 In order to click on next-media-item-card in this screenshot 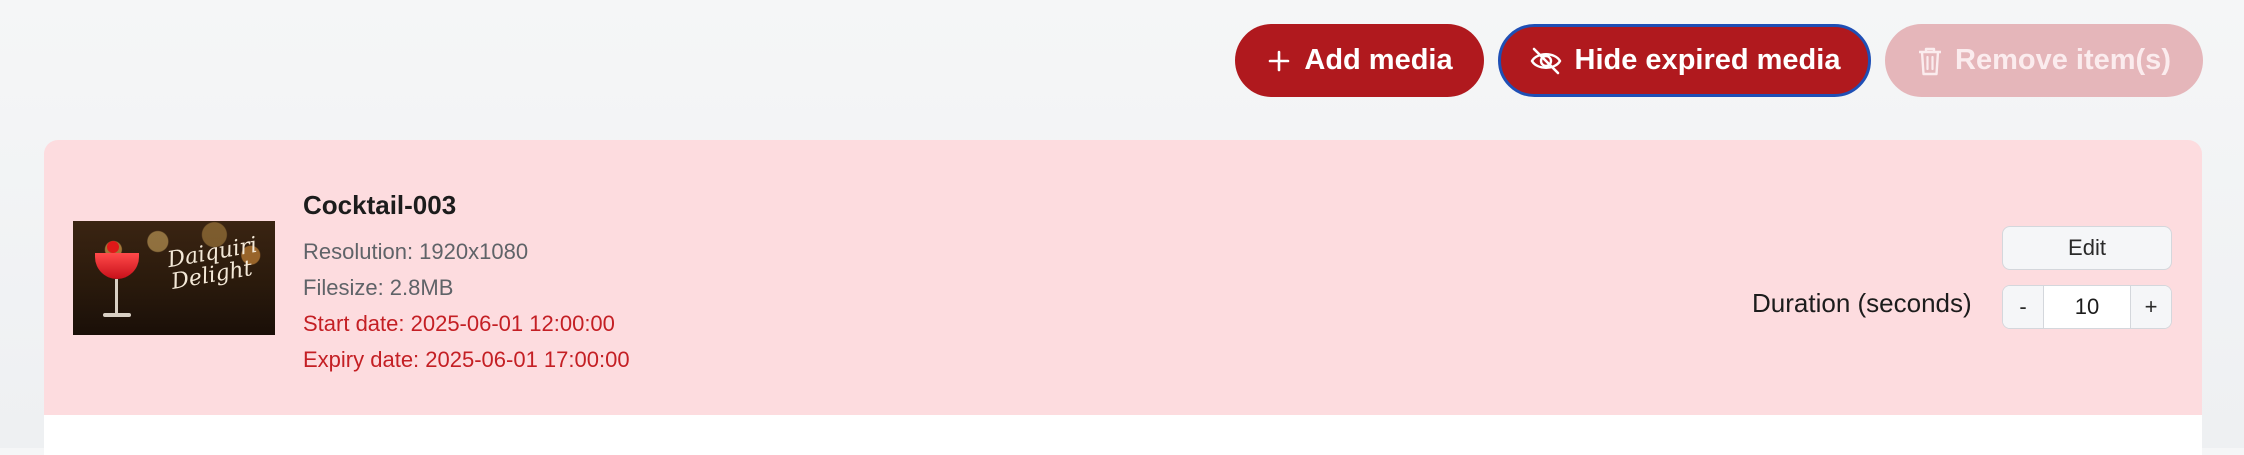, I will do `click(1123, 435)`.